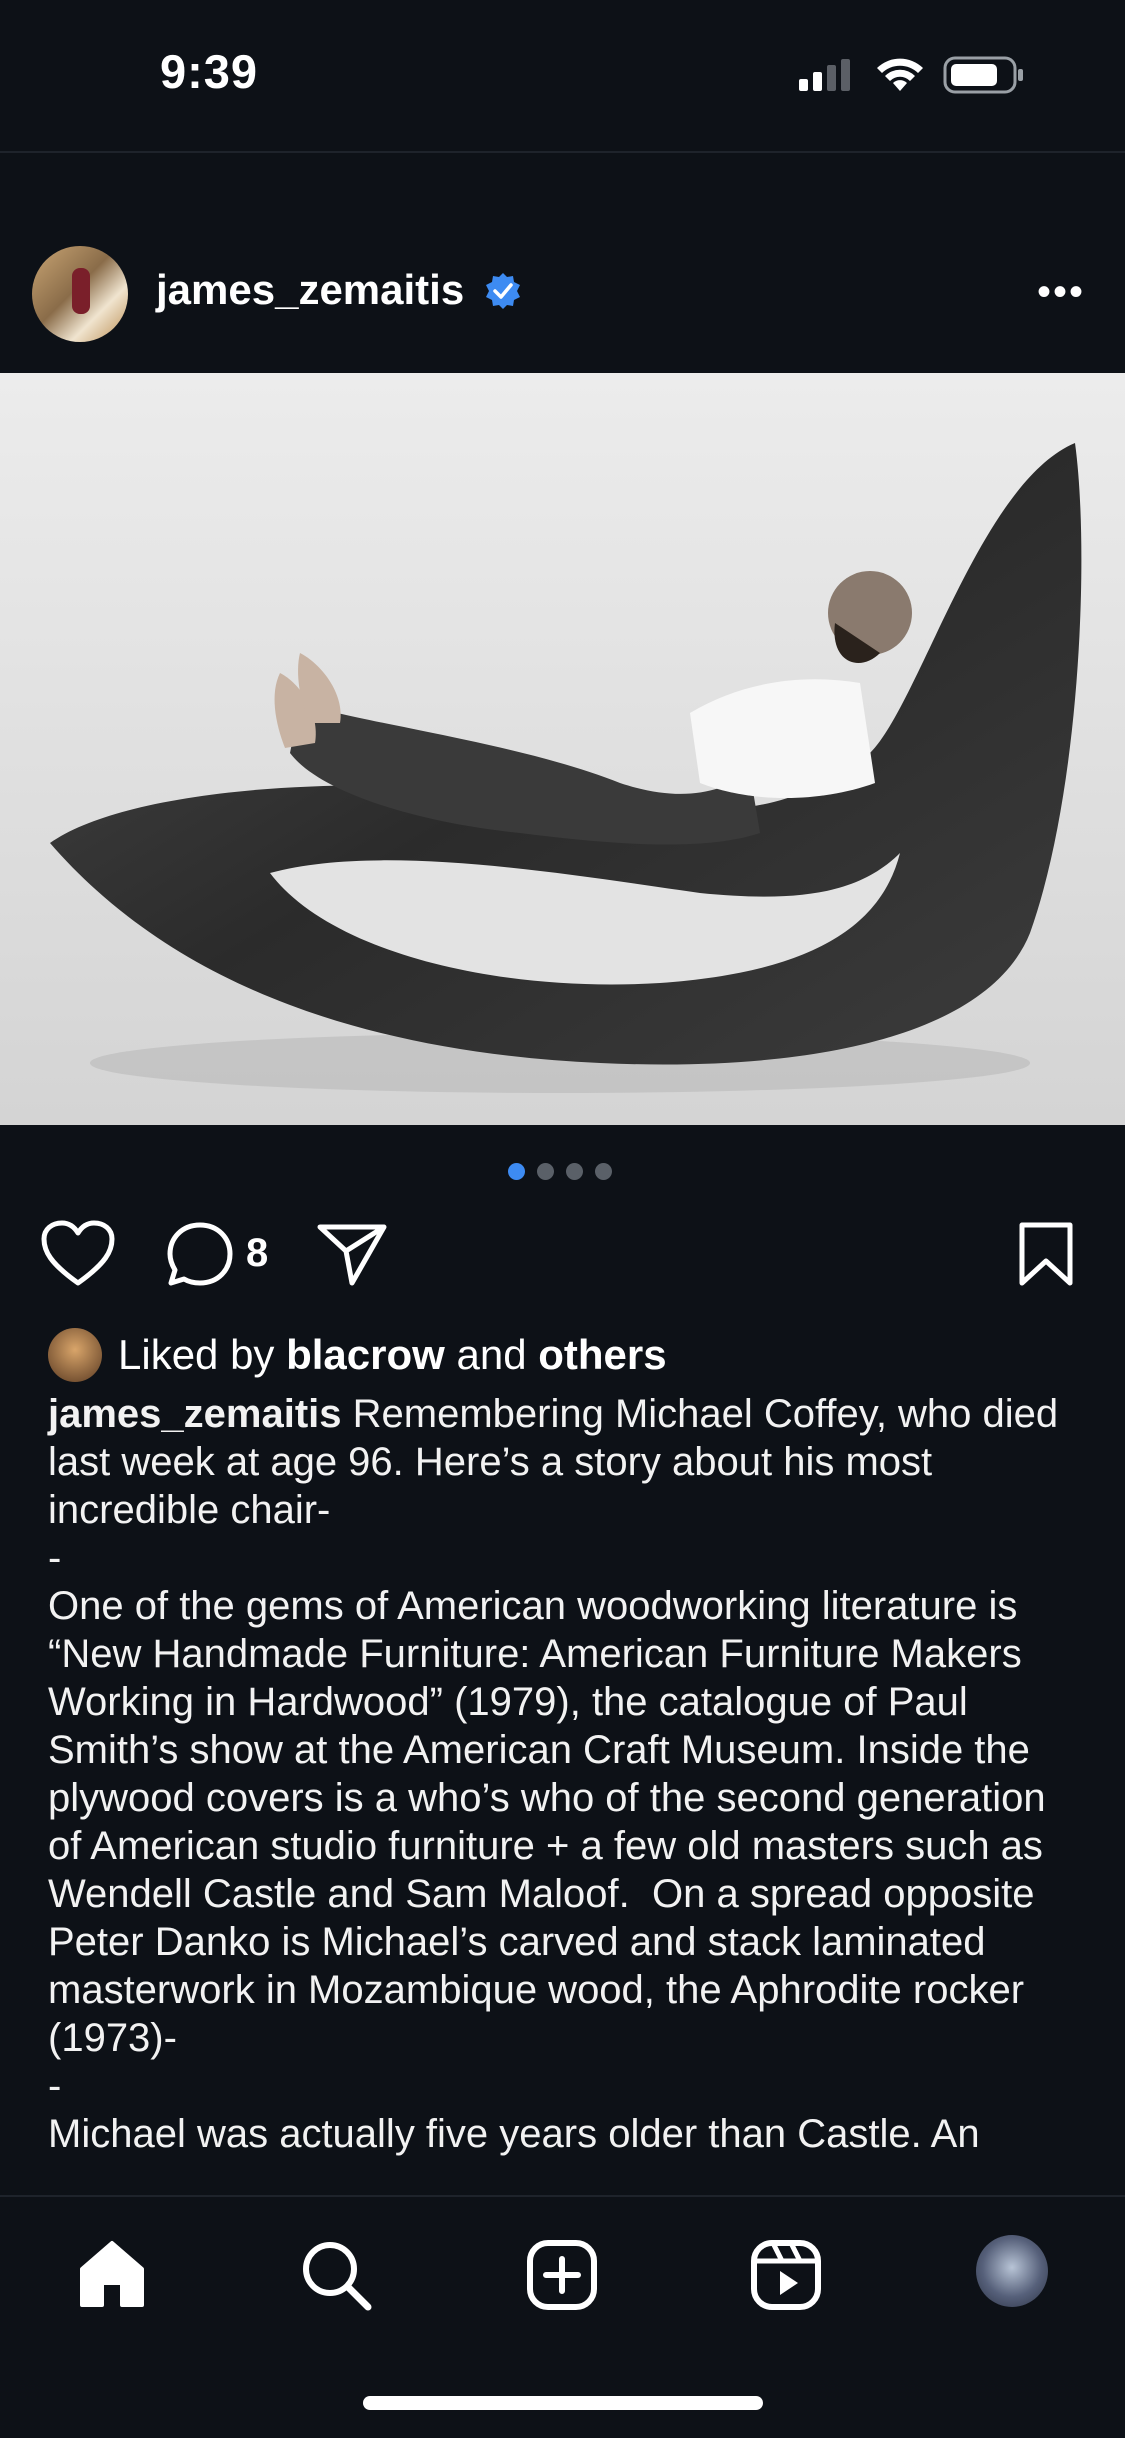 This screenshot has width=1125, height=2438. What do you see at coordinates (352, 1254) in the screenshot?
I see `share-send-icon` at bounding box center [352, 1254].